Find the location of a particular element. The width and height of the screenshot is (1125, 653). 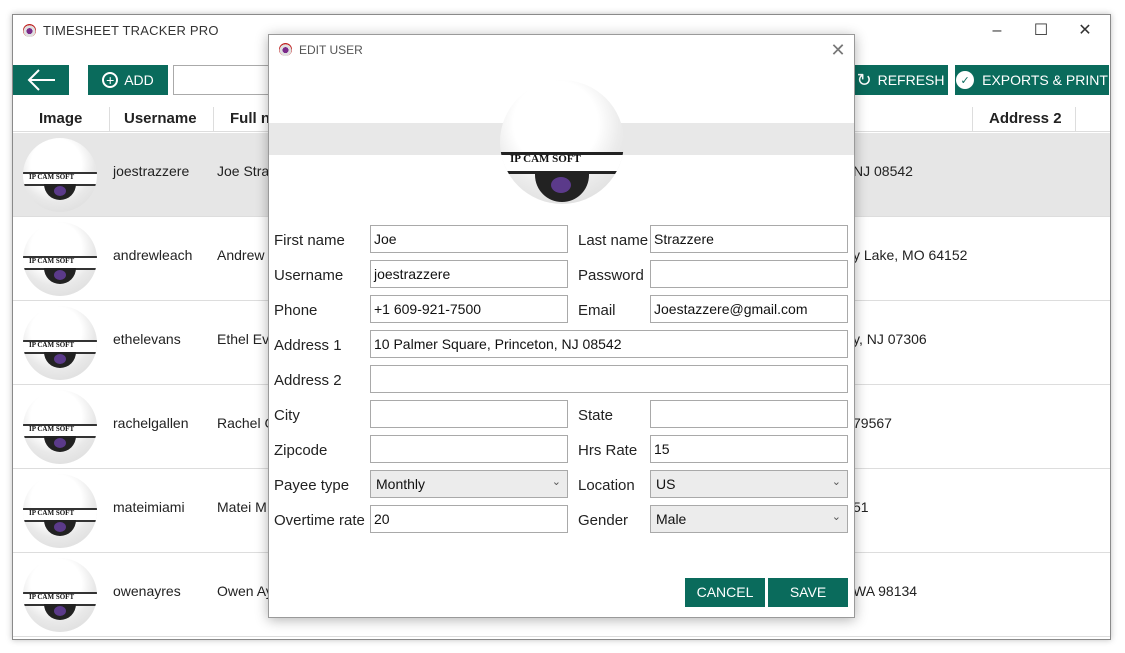

city-label: City is located at coordinates (287, 415).